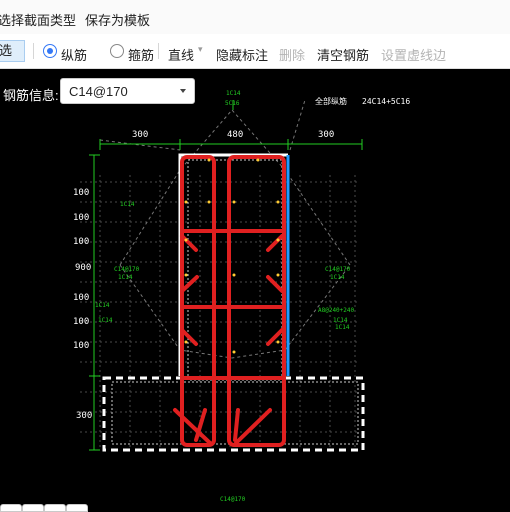 The image size is (510, 512). I want to click on chevron-down-icon, so click(183, 91).